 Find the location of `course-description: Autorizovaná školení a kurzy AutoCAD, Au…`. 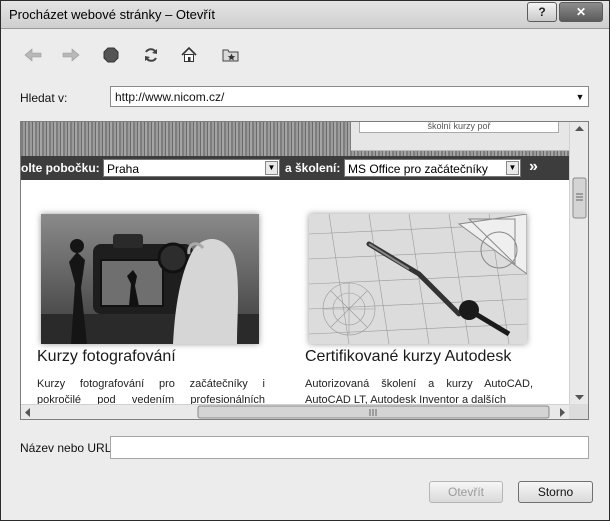

course-description: Autorizovaná školení a kurzy AutoCAD, Au… is located at coordinates (419, 391).